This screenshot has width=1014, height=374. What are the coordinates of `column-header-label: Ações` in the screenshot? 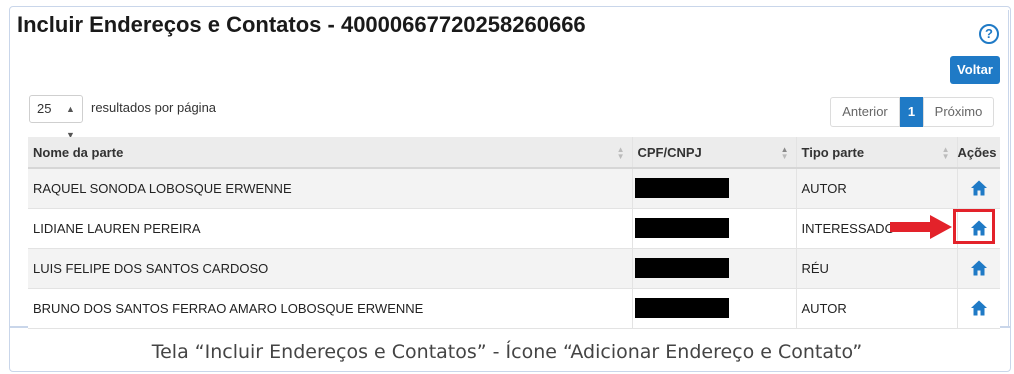 It's located at (977, 152).